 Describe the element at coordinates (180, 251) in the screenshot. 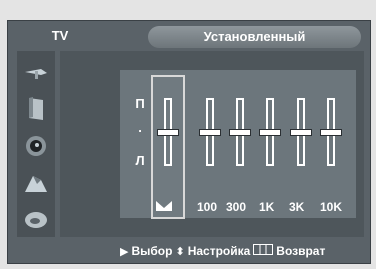

I see `updown-arrow-icon: ⬍` at that location.